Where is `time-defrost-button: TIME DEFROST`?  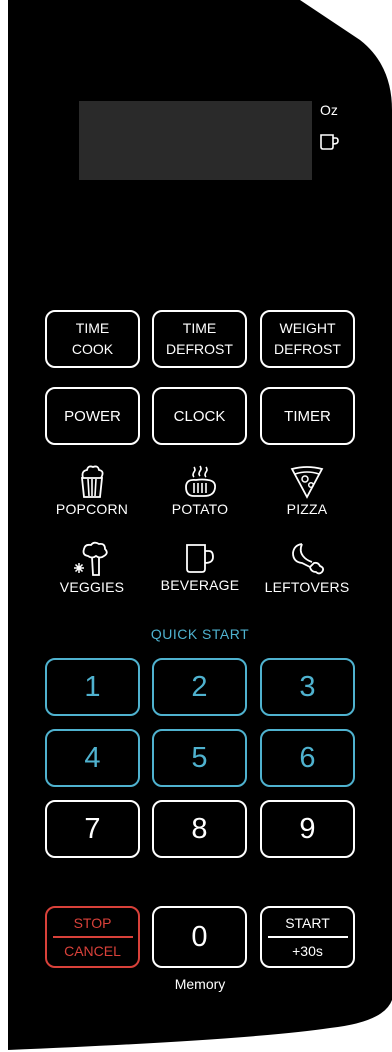 time-defrost-button: TIME DEFROST is located at coordinates (199, 339).